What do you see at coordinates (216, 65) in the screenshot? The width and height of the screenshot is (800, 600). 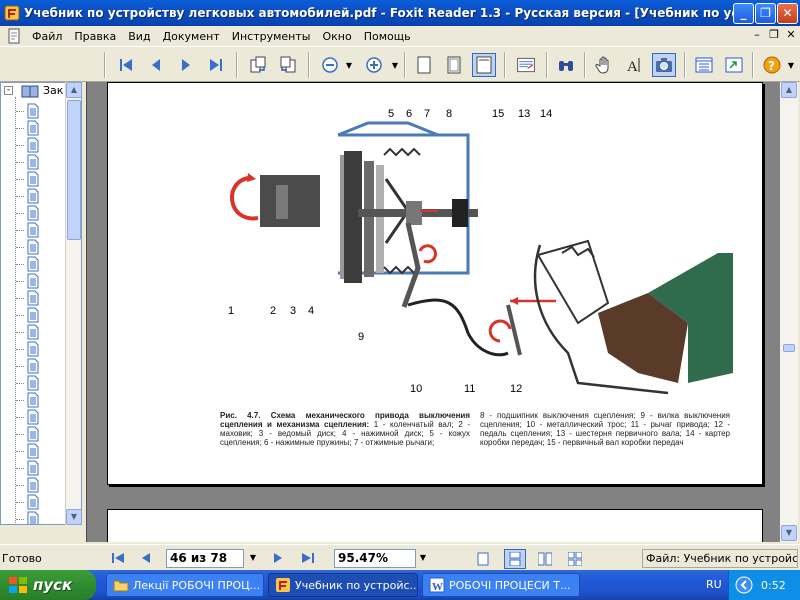 I see `last-page-button` at bounding box center [216, 65].